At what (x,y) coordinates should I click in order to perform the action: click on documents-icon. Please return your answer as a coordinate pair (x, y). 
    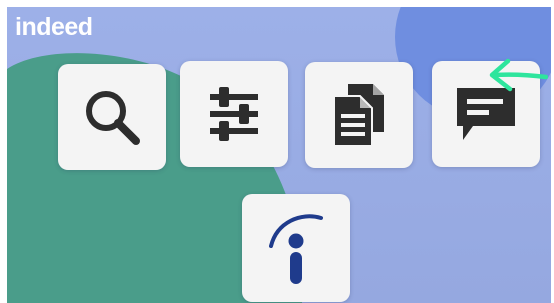
    Looking at the image, I should click on (358, 115).